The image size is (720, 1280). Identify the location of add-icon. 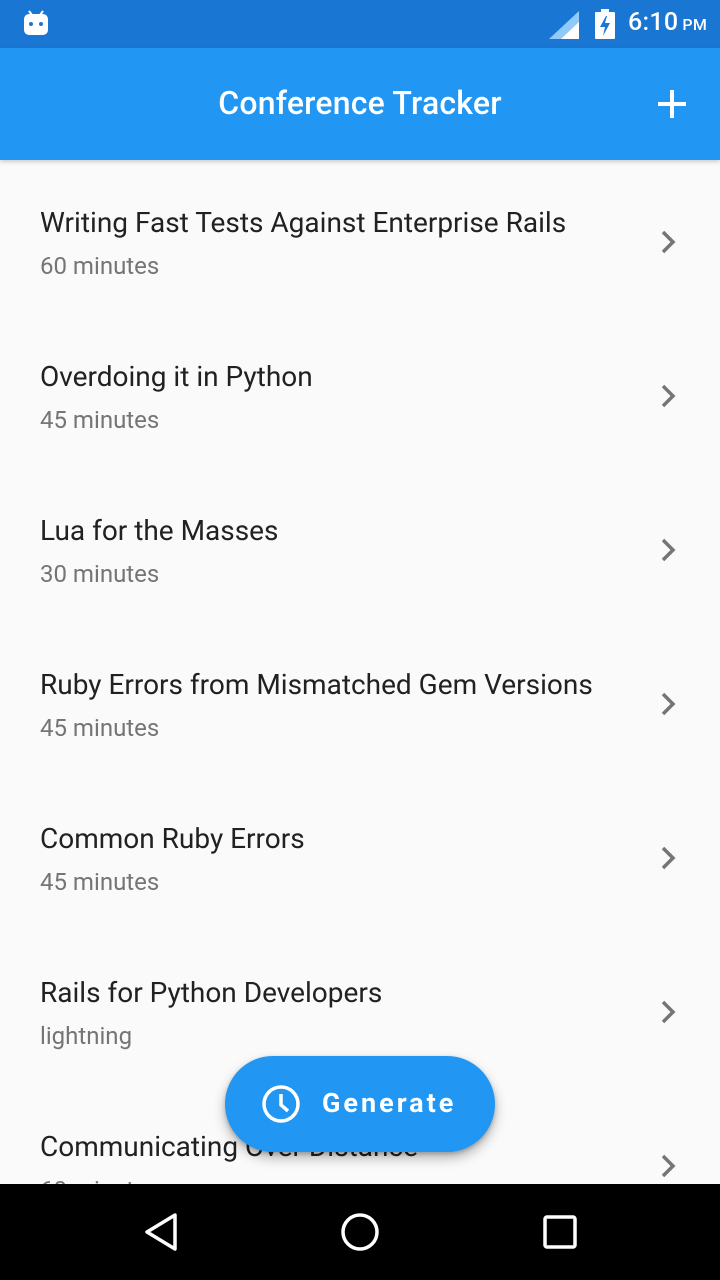
(672, 104).